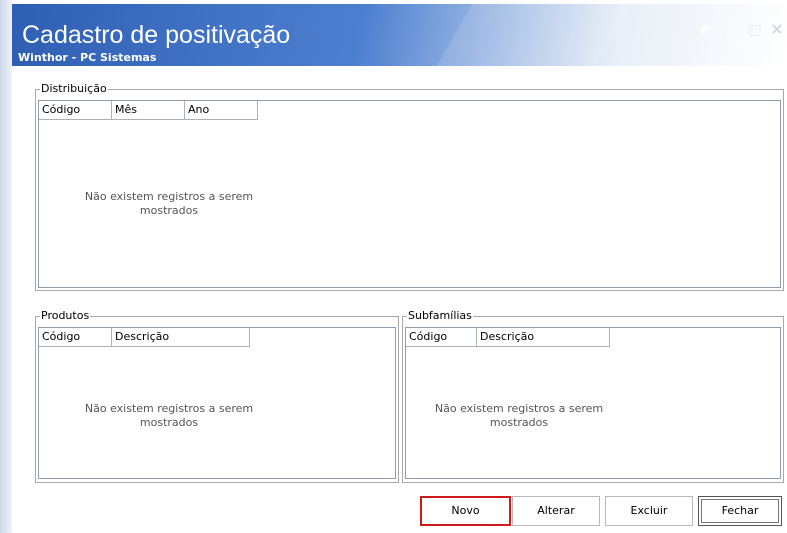  What do you see at coordinates (440, 316) in the screenshot?
I see `subfamilias-group-label: Subfamílias` at bounding box center [440, 316].